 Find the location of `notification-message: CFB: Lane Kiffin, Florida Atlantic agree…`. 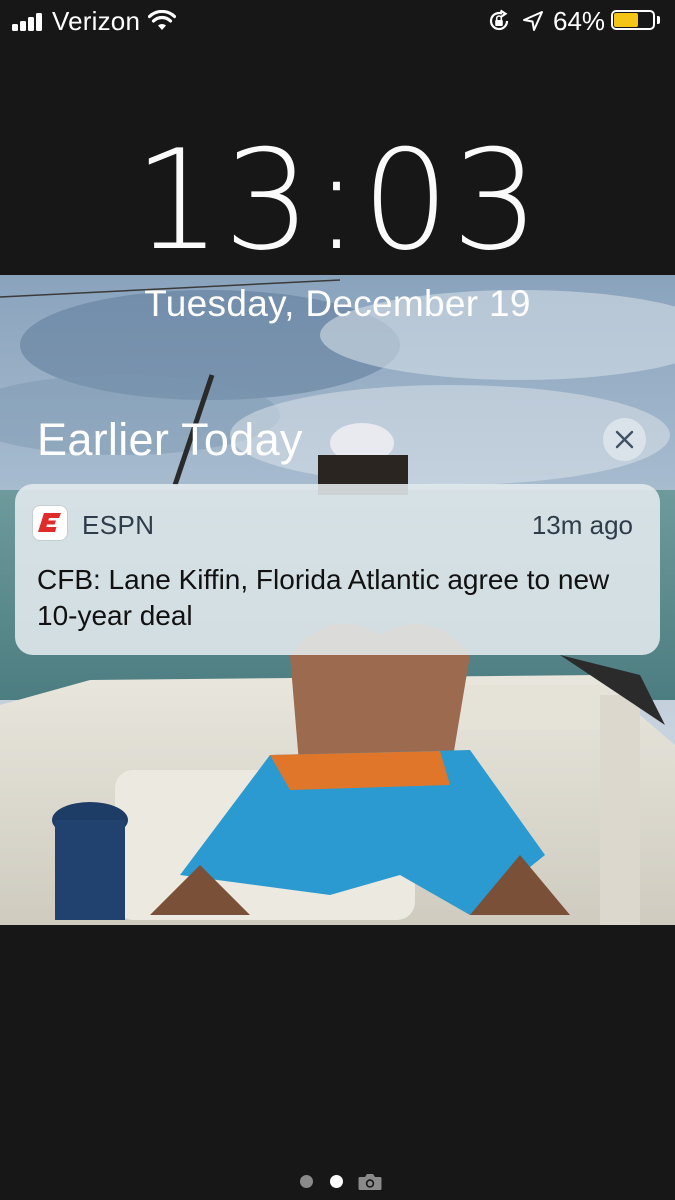

notification-message: CFB: Lane Kiffin, Florida Atlantic agree… is located at coordinates (323, 597).